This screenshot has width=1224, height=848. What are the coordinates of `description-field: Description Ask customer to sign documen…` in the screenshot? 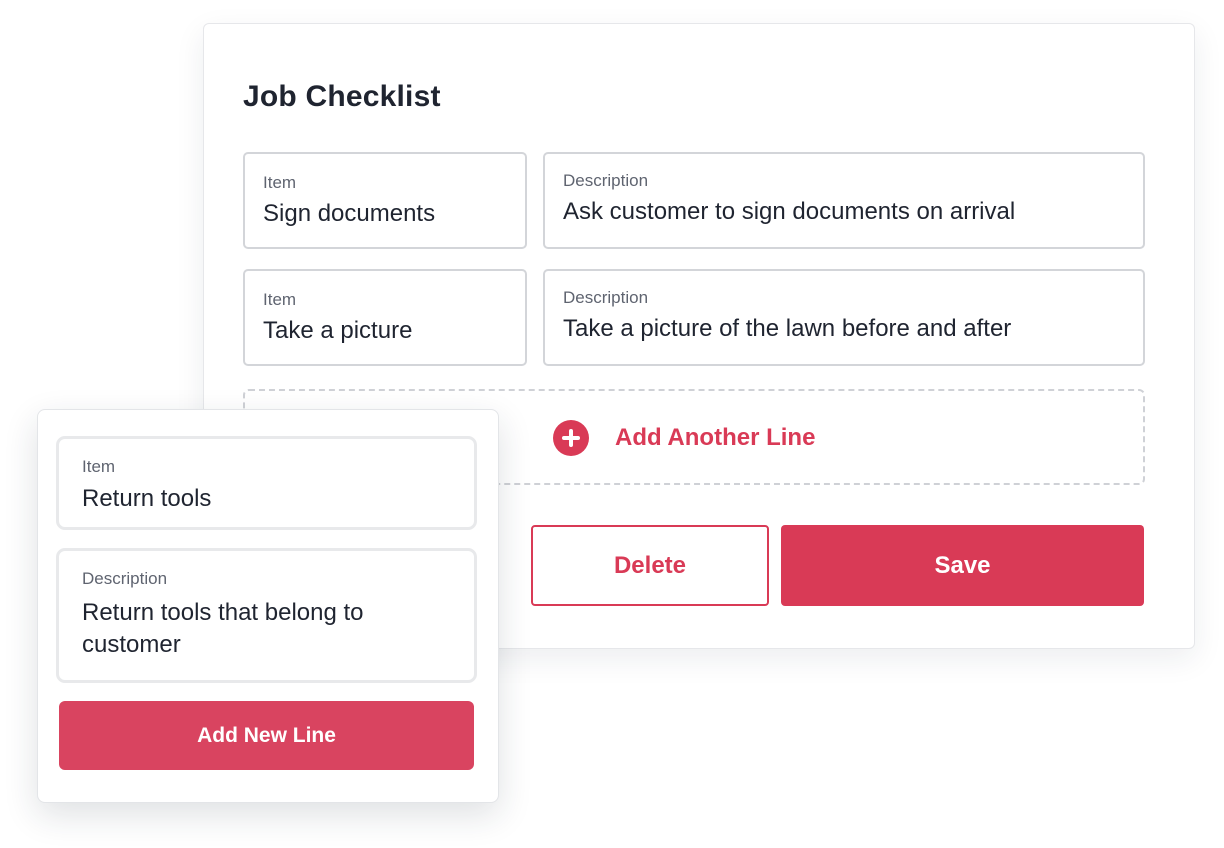 It's located at (844, 200).